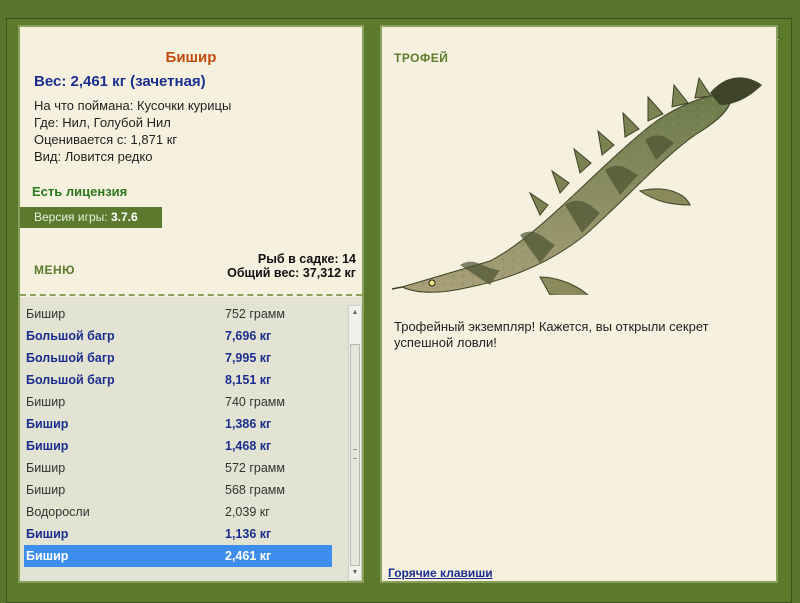 This screenshot has height=603, width=800. What do you see at coordinates (191, 57) in the screenshot?
I see `fish-name: Бишир` at bounding box center [191, 57].